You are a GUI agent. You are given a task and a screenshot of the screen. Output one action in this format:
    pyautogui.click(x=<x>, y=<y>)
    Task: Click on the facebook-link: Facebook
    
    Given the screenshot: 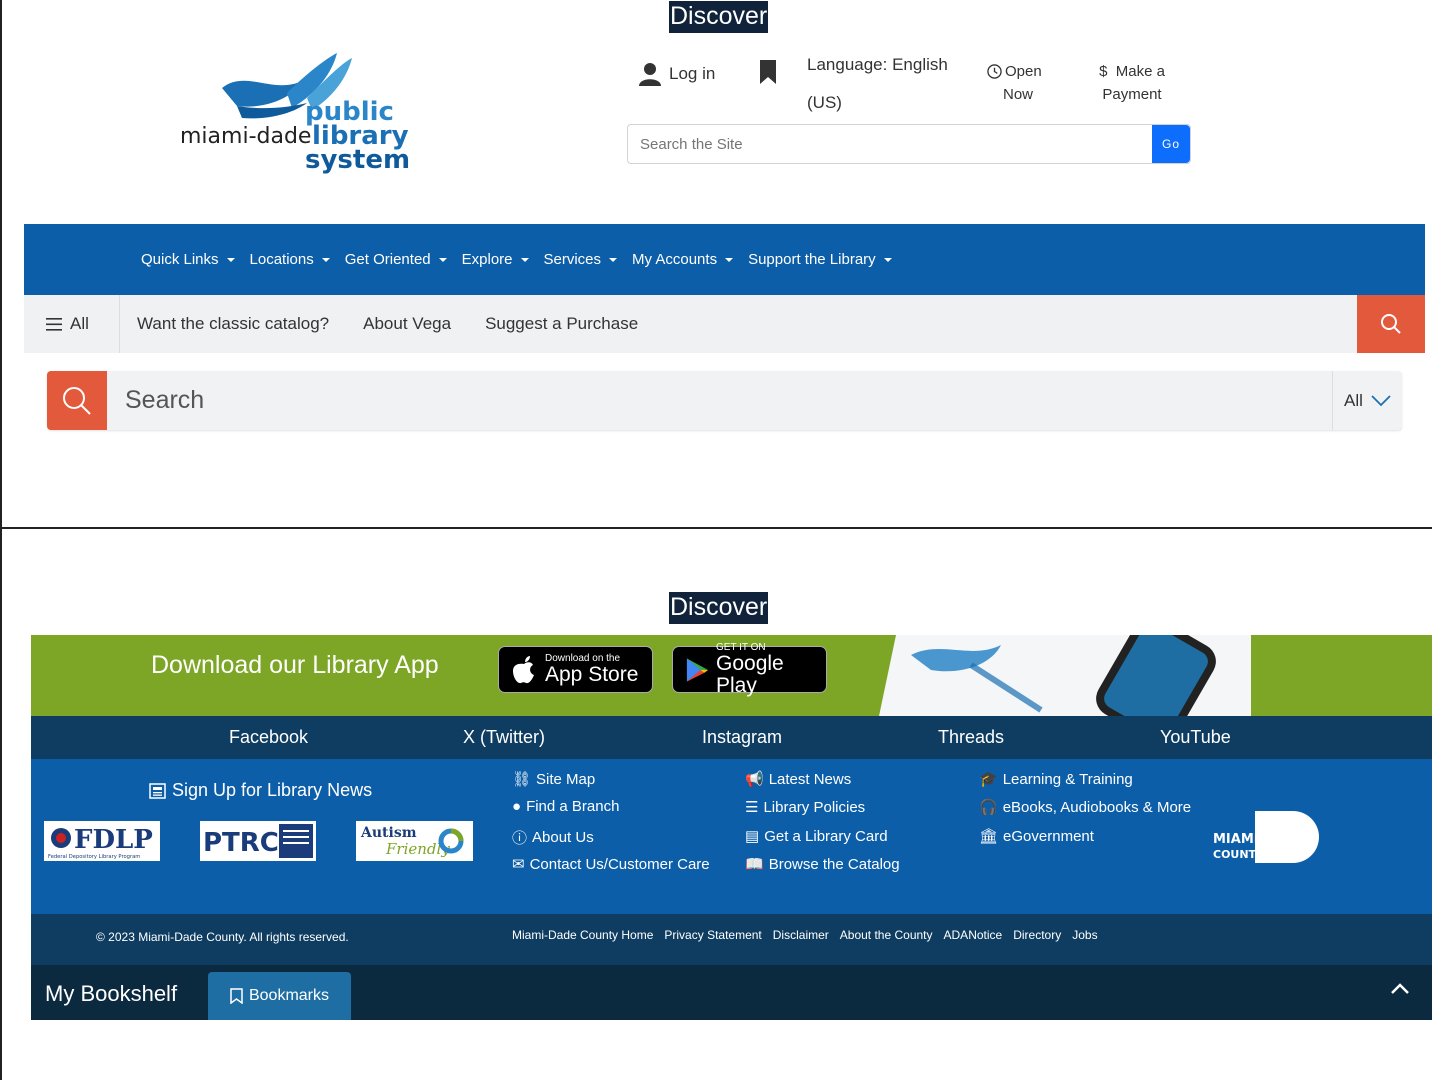 What is the action you would take?
    pyautogui.click(x=268, y=737)
    